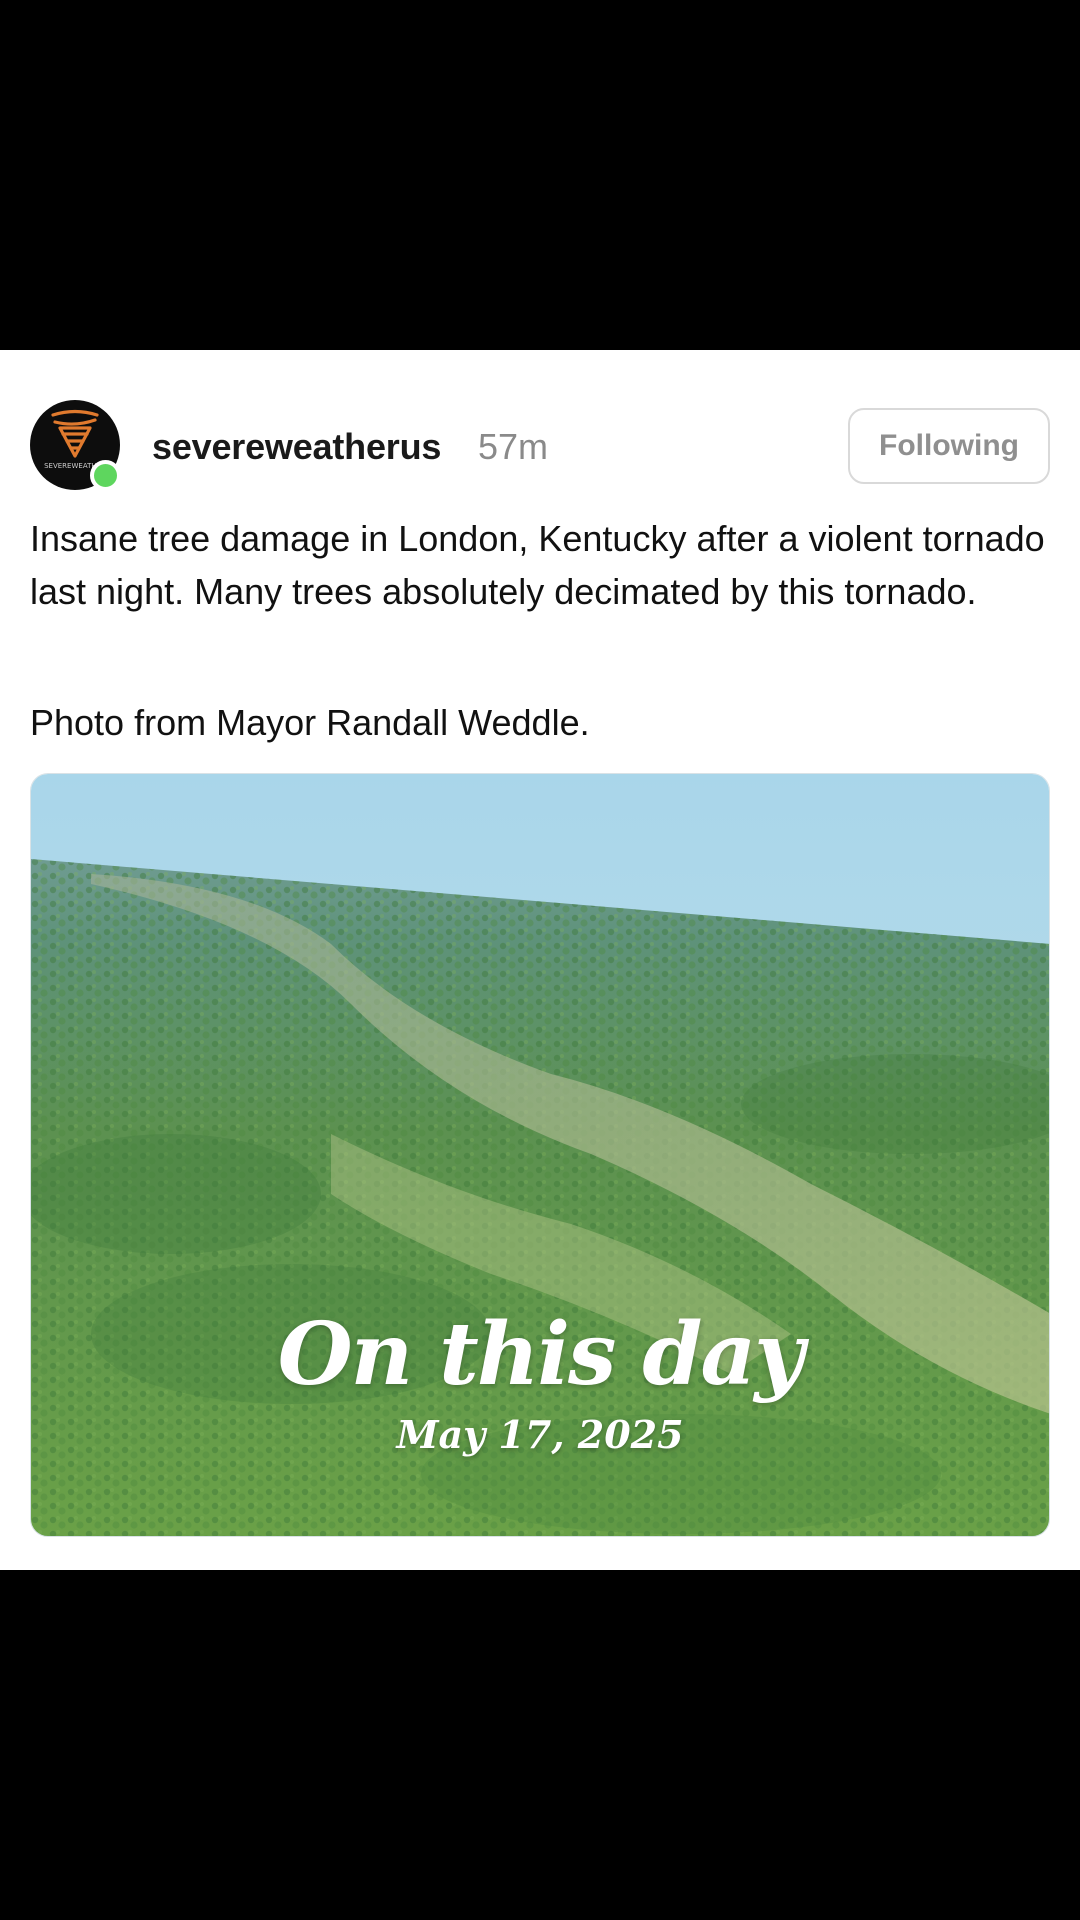  Describe the element at coordinates (540, 1434) in the screenshot. I see `on-this-day-date: May 17, 2025` at that location.